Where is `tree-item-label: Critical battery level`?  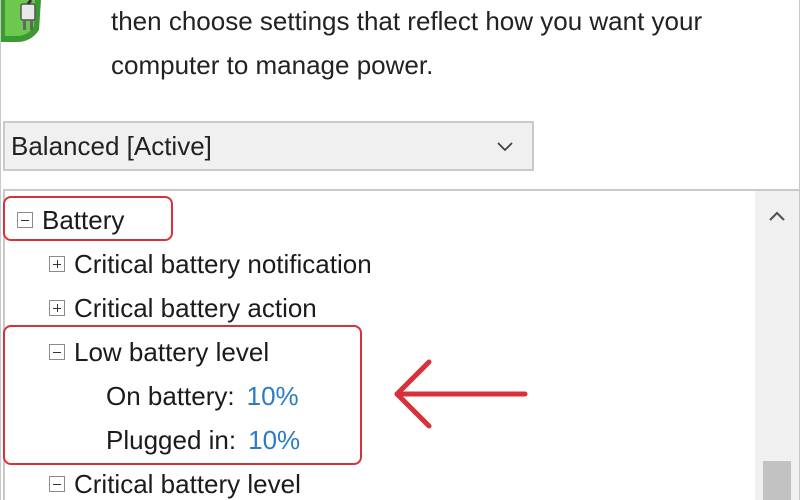 tree-item-label: Critical battery level is located at coordinates (187, 483).